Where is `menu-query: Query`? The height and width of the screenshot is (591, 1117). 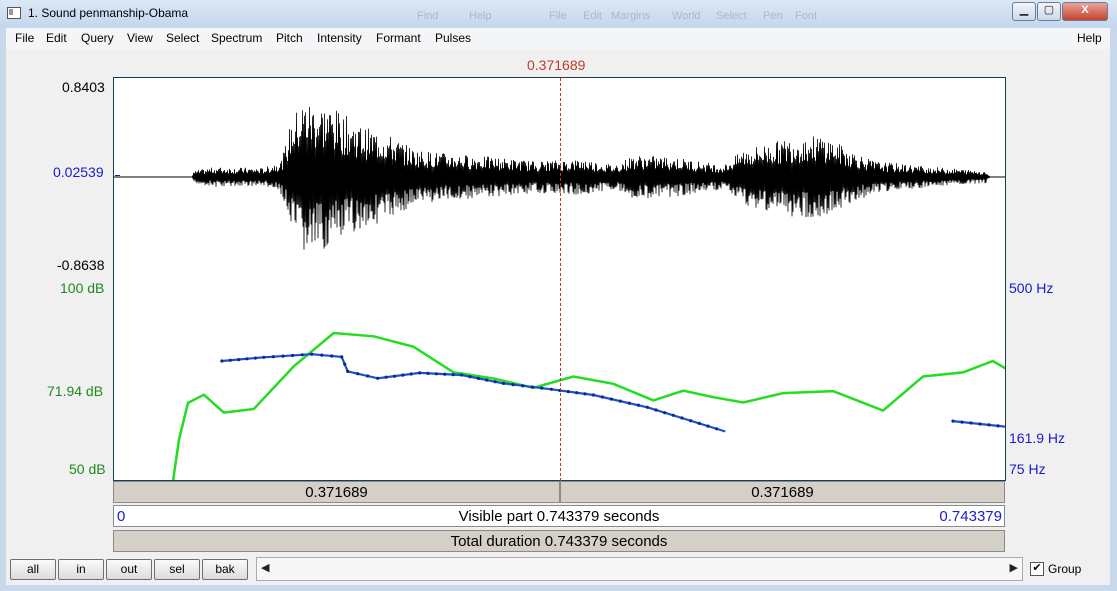
menu-query: Query is located at coordinates (97, 38).